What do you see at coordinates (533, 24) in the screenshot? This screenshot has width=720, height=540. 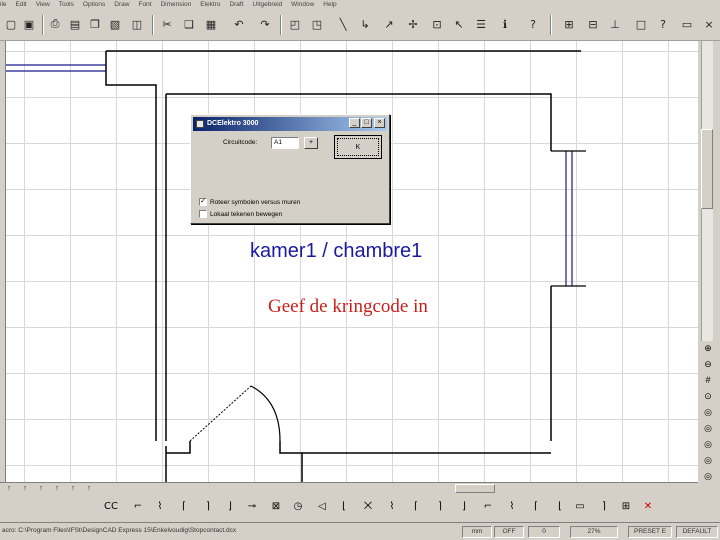 I see `help-icon: ?` at bounding box center [533, 24].